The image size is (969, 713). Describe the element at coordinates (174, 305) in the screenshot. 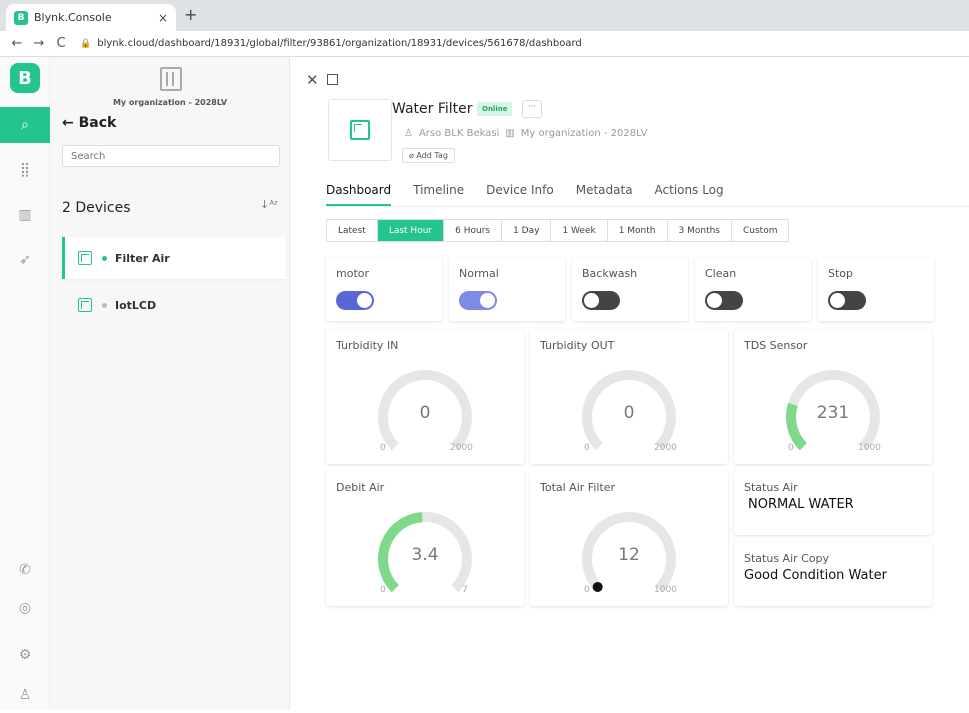

I see `device-list-item: IotLCD` at that location.